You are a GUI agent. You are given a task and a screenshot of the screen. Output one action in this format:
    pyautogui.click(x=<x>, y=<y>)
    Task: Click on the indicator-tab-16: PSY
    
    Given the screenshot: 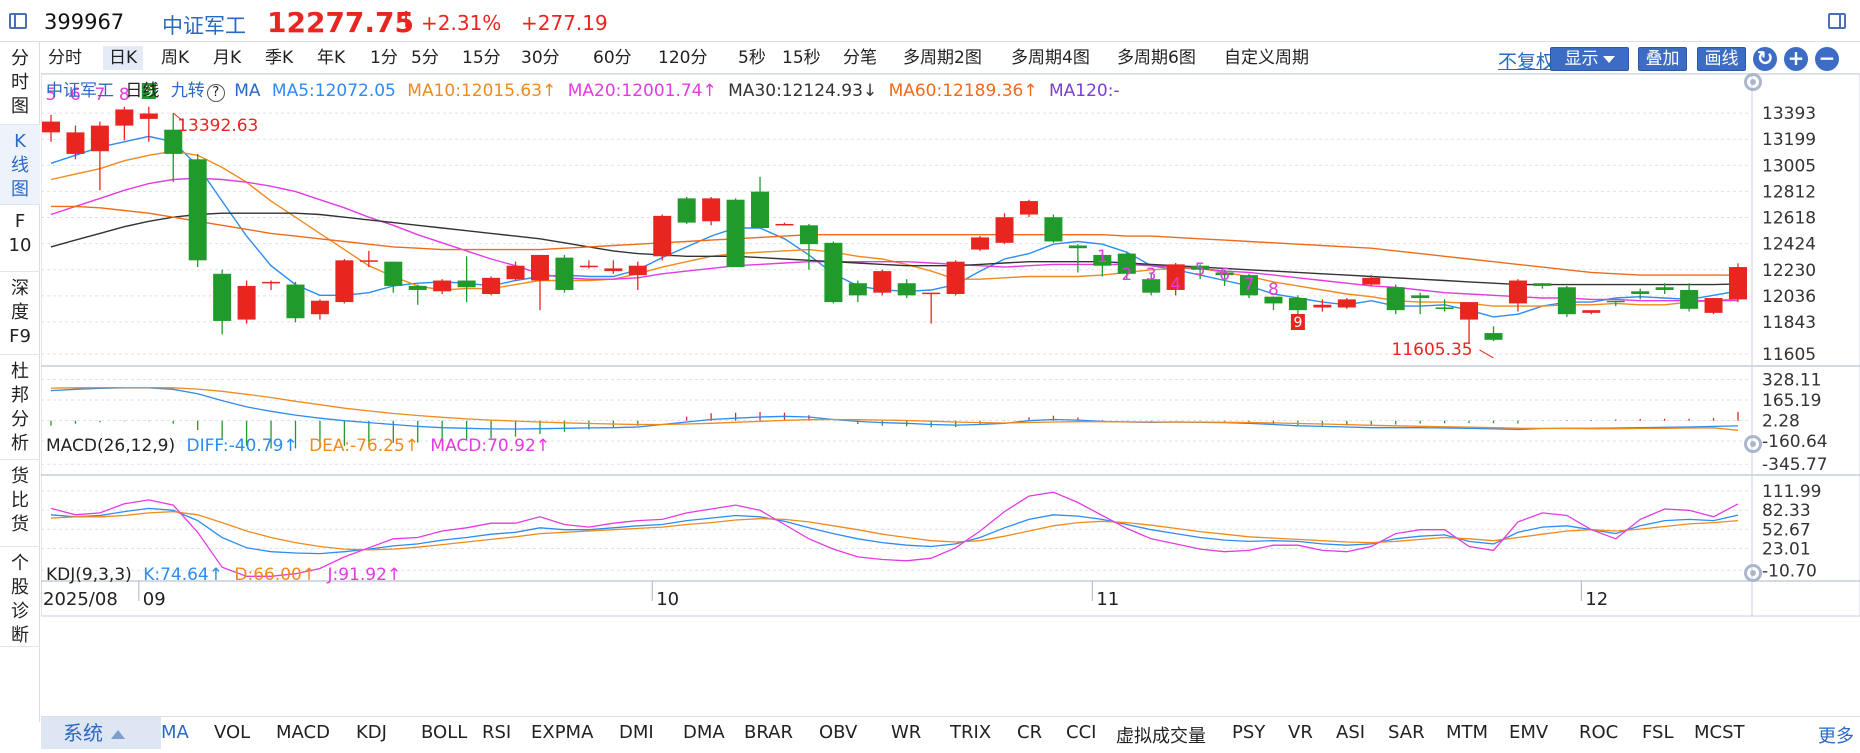 What is the action you would take?
    pyautogui.click(x=1248, y=732)
    